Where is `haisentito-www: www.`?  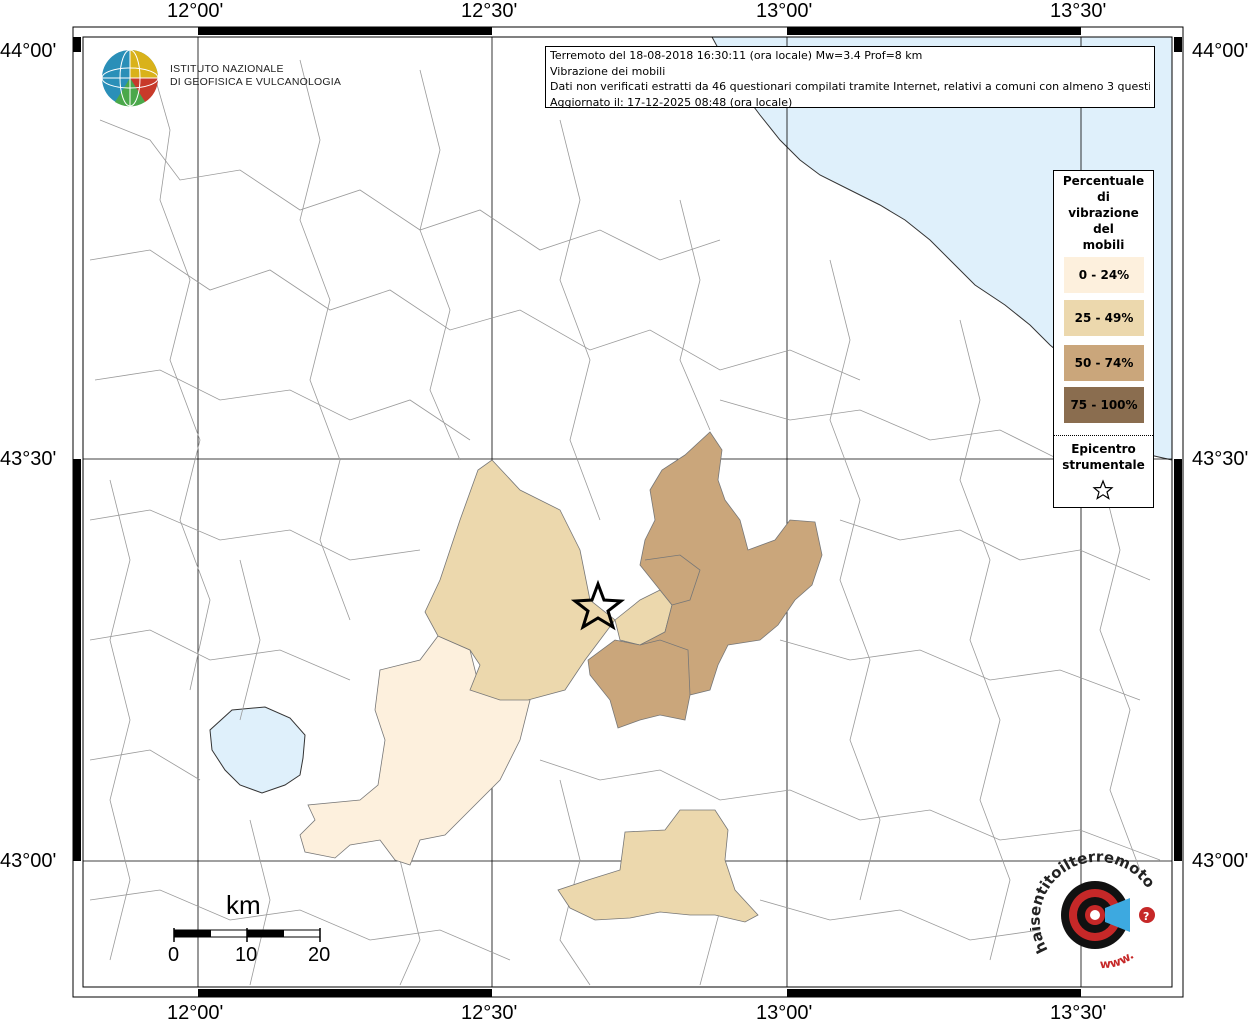 haisentito-www: www. is located at coordinates (1117, 959).